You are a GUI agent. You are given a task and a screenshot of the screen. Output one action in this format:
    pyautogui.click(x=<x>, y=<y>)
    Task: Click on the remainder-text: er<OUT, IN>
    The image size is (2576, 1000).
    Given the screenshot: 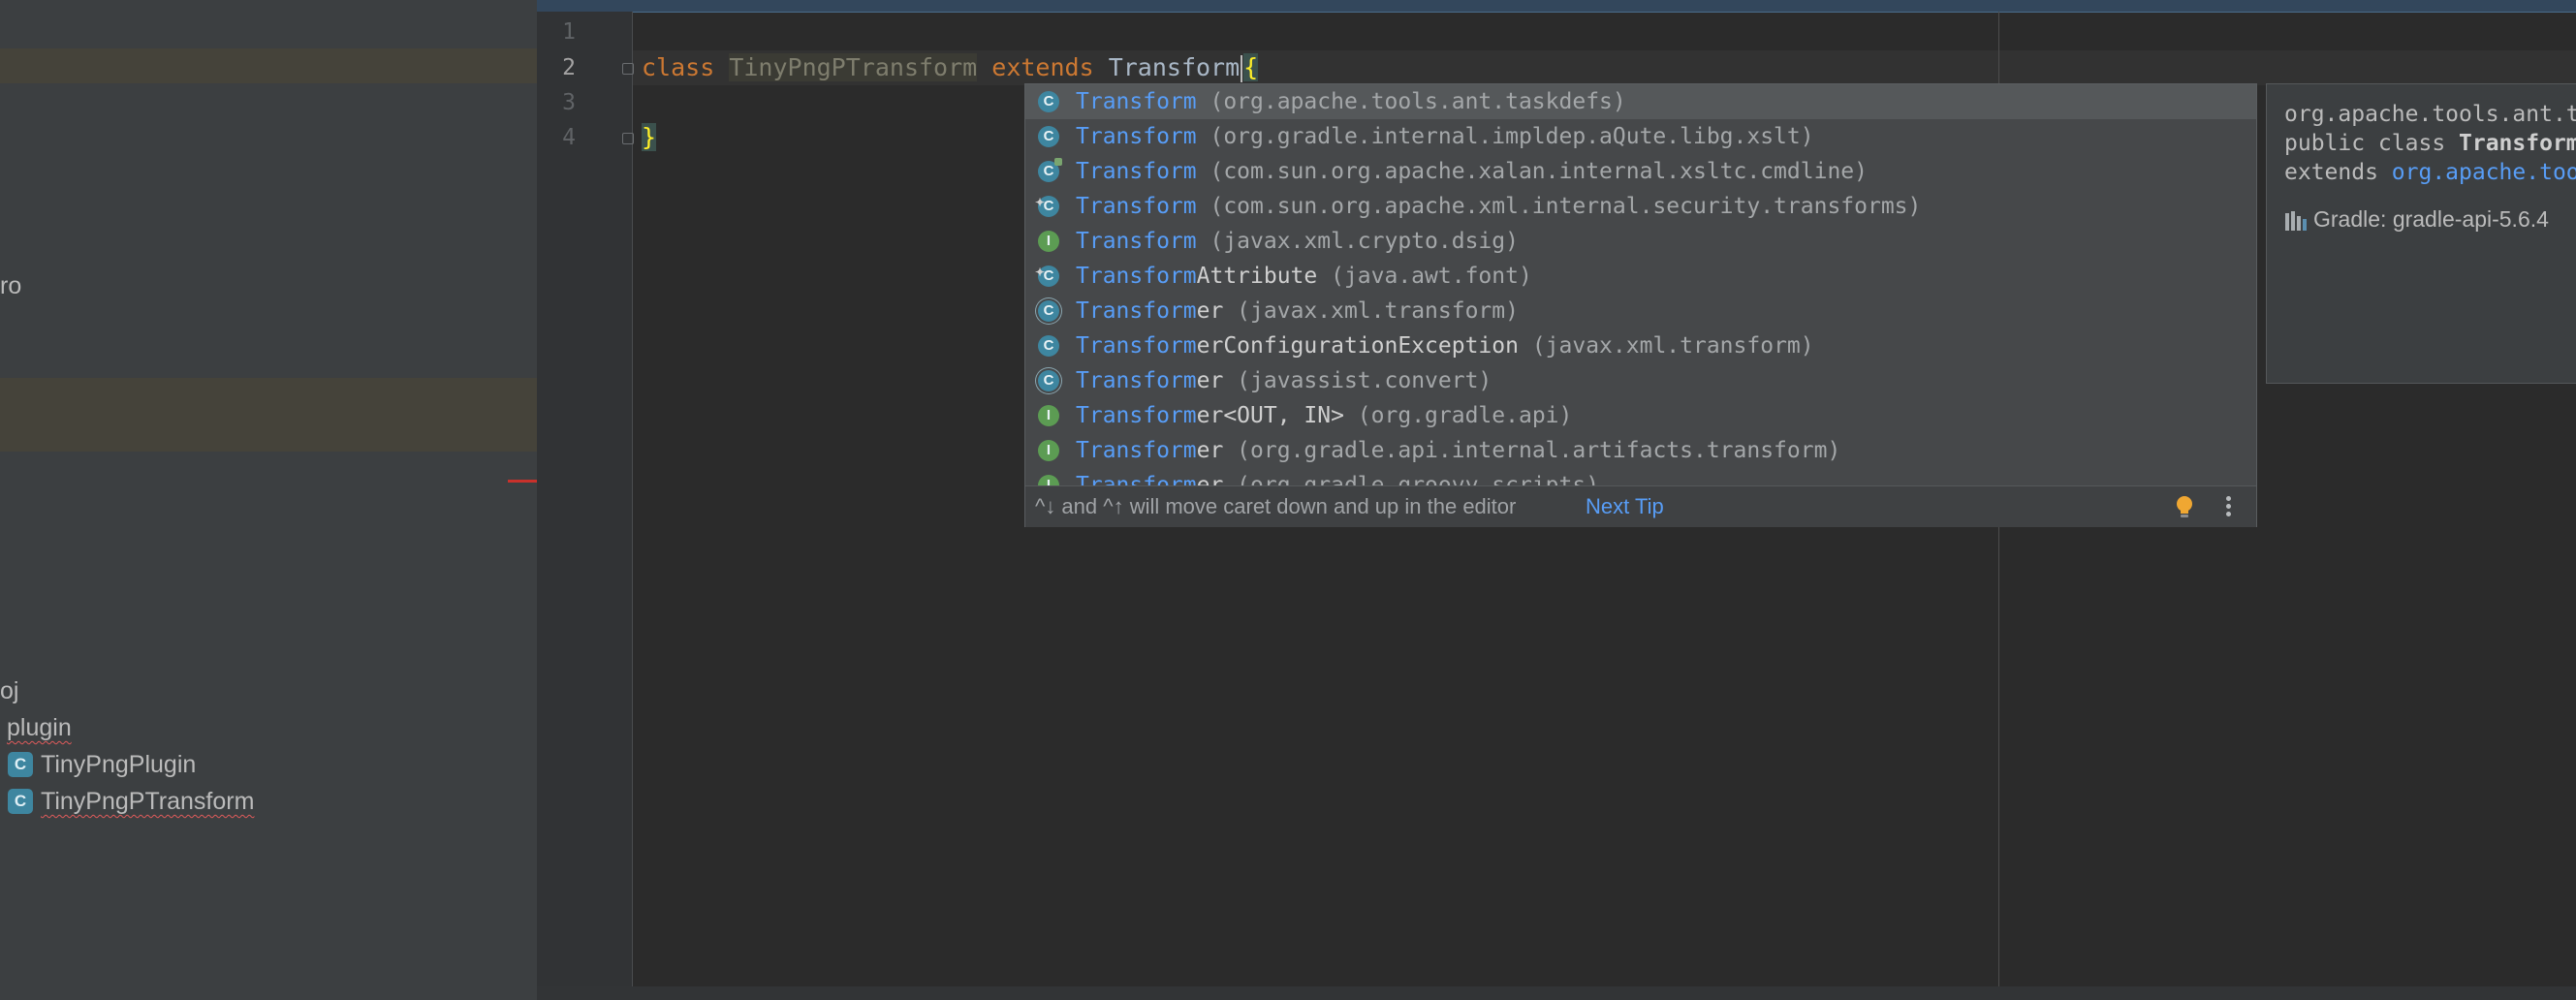 What is the action you would take?
    pyautogui.click(x=1270, y=415)
    